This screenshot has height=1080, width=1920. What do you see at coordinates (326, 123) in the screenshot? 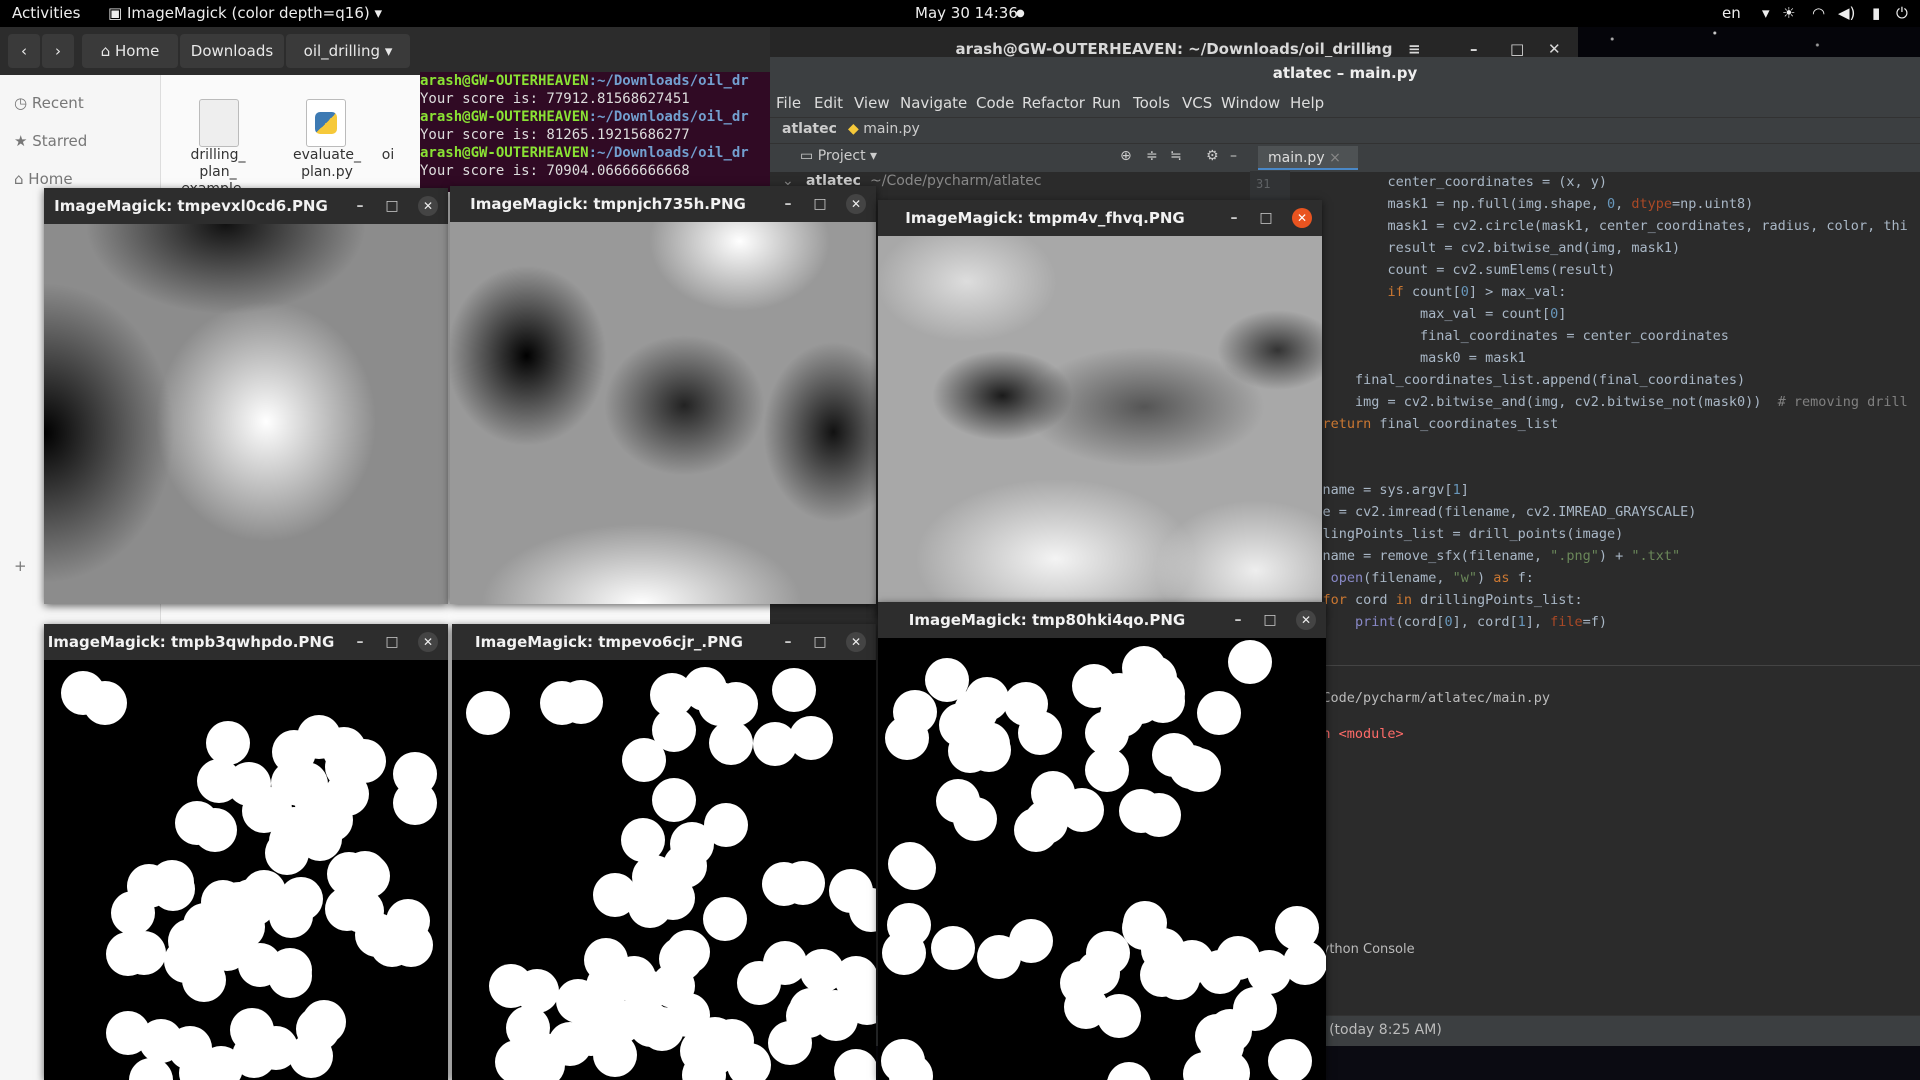
I see `python-file-icon` at bounding box center [326, 123].